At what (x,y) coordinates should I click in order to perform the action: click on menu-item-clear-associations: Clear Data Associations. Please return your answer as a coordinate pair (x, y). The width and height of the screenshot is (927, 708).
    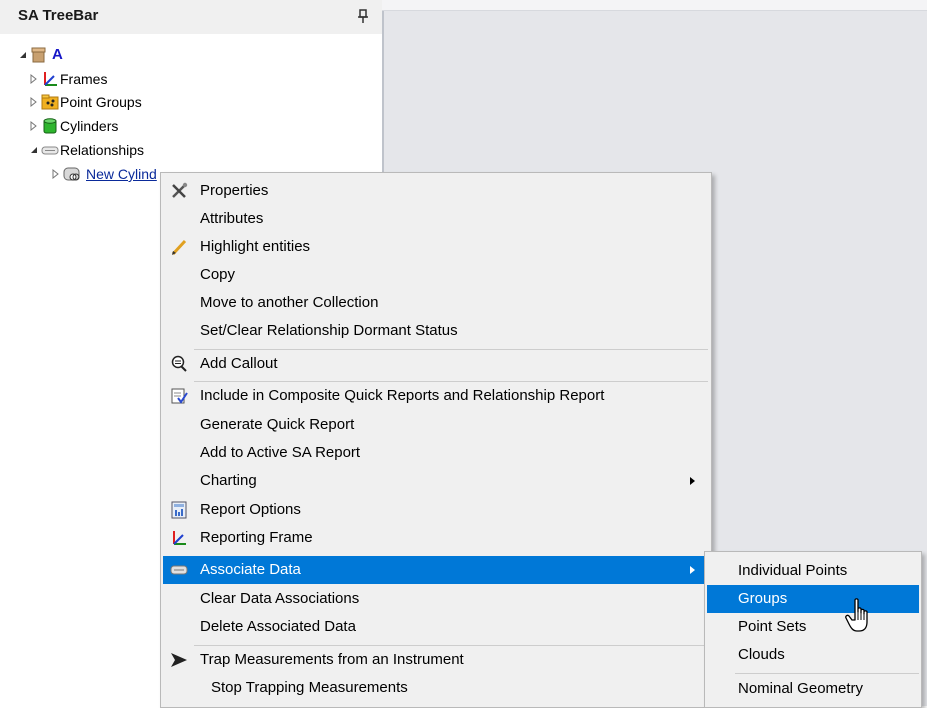
    Looking at the image, I should click on (436, 599).